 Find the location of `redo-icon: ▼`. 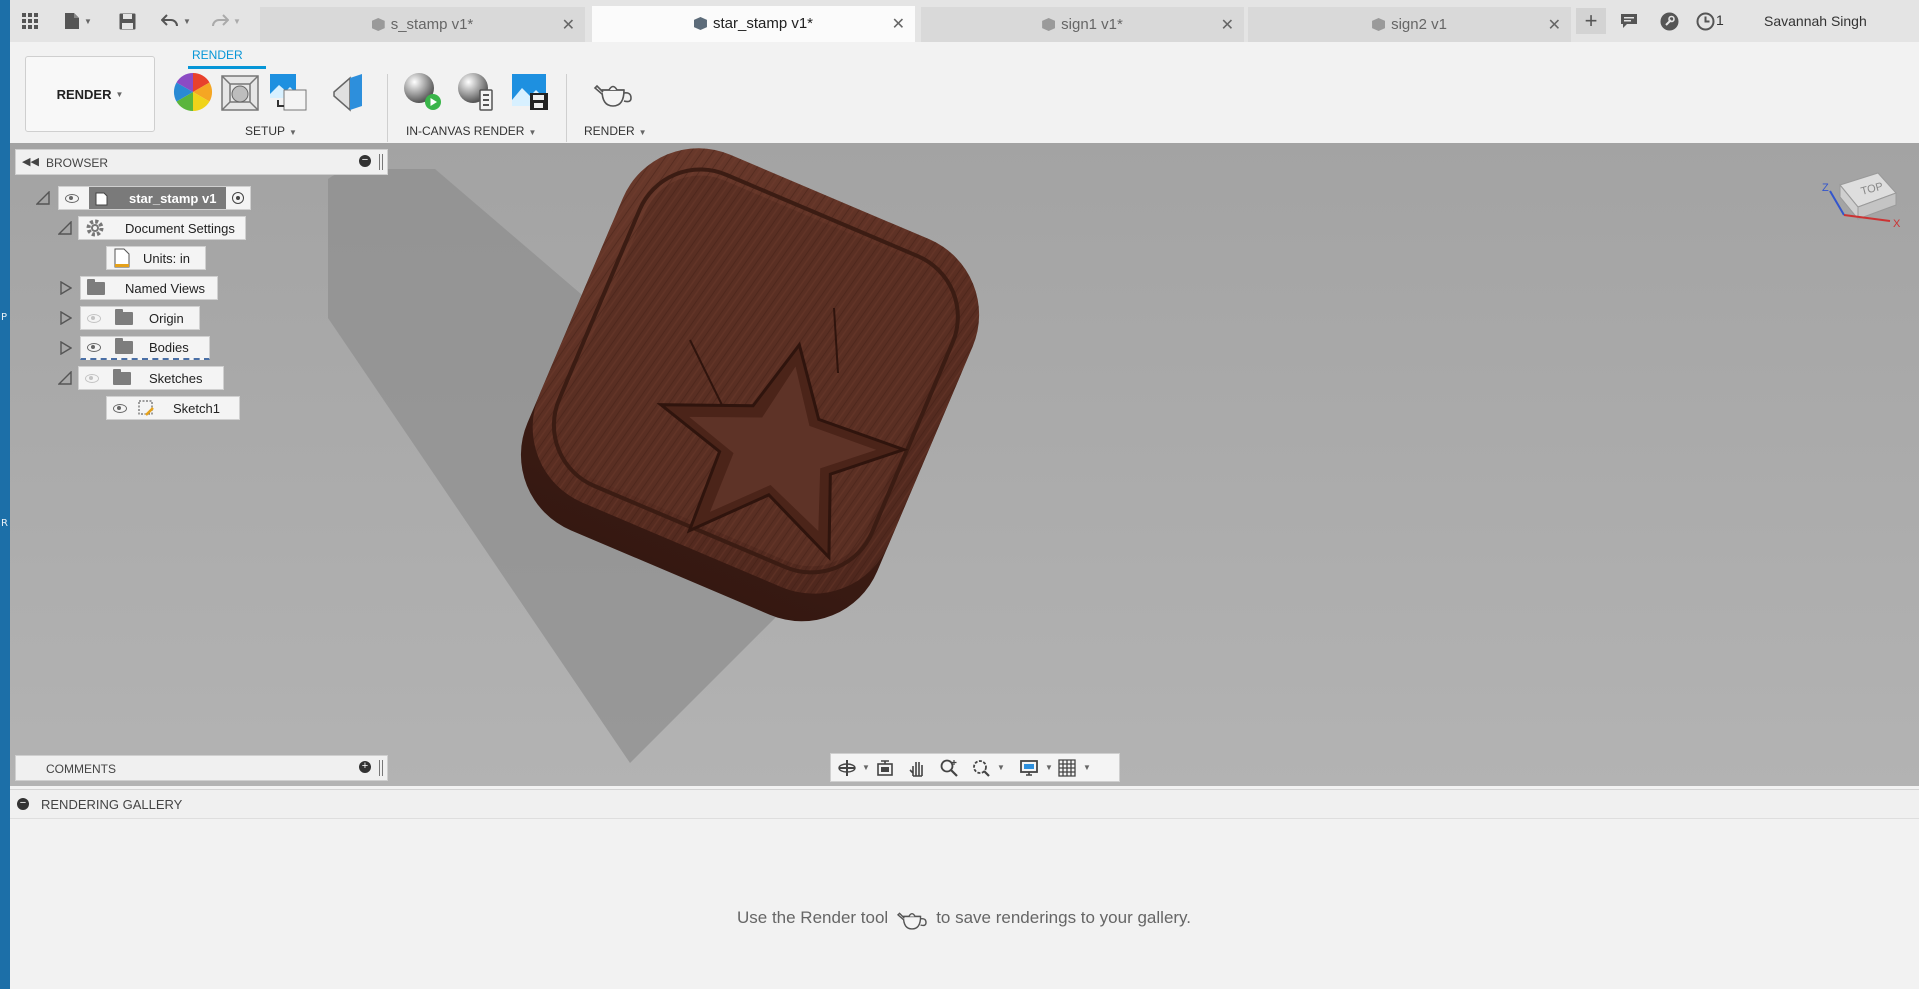

redo-icon: ▼ is located at coordinates (226, 21).